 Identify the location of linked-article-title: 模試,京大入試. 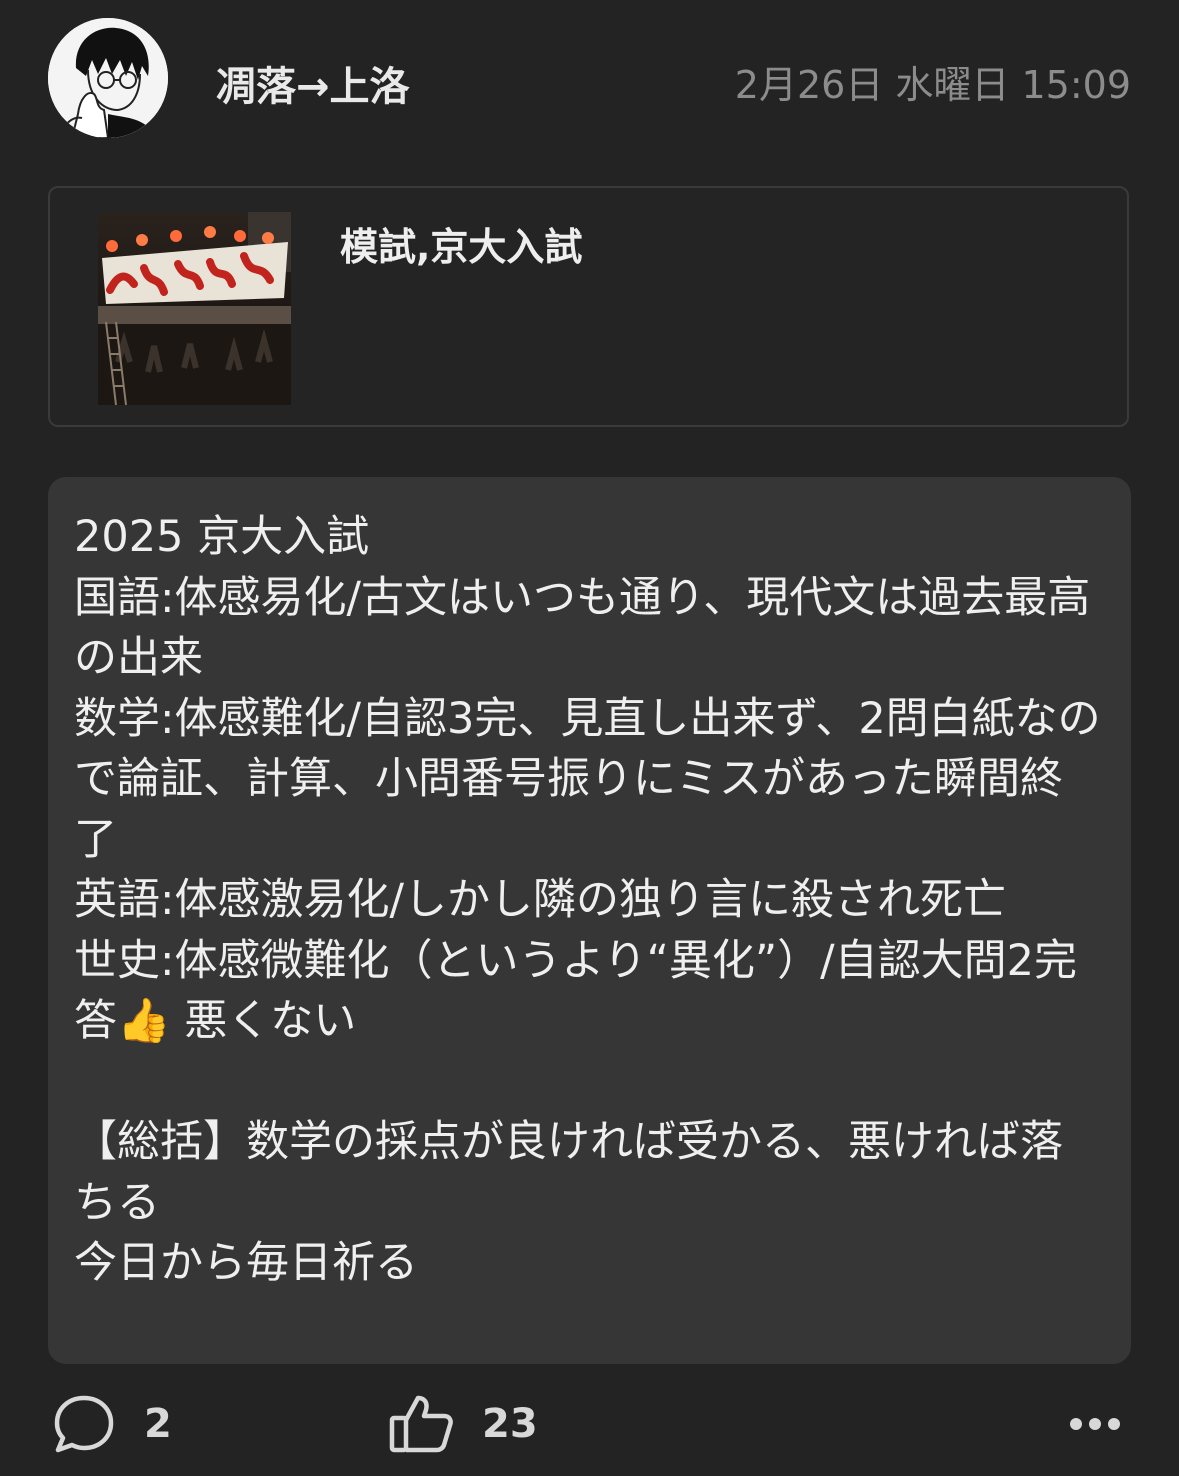
(461, 243).